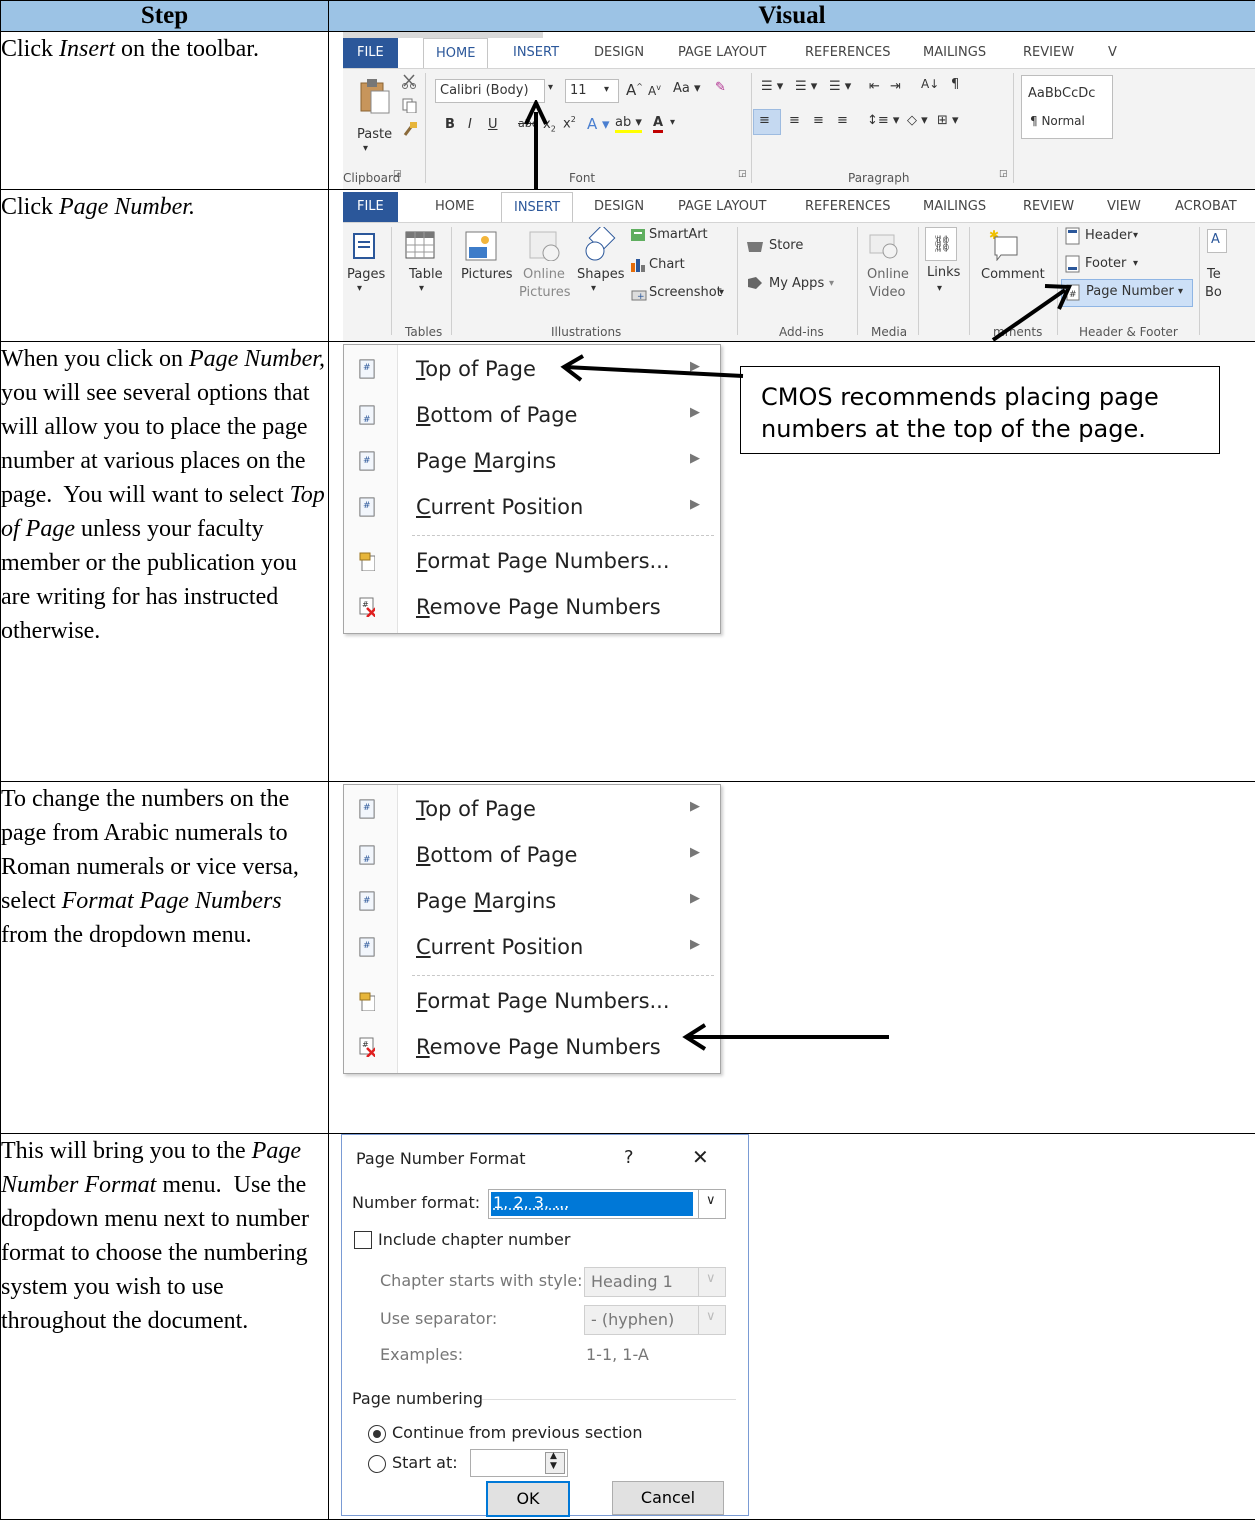 The image size is (1255, 1532). What do you see at coordinates (786, 245) in the screenshot?
I see `store-button-label: Store` at bounding box center [786, 245].